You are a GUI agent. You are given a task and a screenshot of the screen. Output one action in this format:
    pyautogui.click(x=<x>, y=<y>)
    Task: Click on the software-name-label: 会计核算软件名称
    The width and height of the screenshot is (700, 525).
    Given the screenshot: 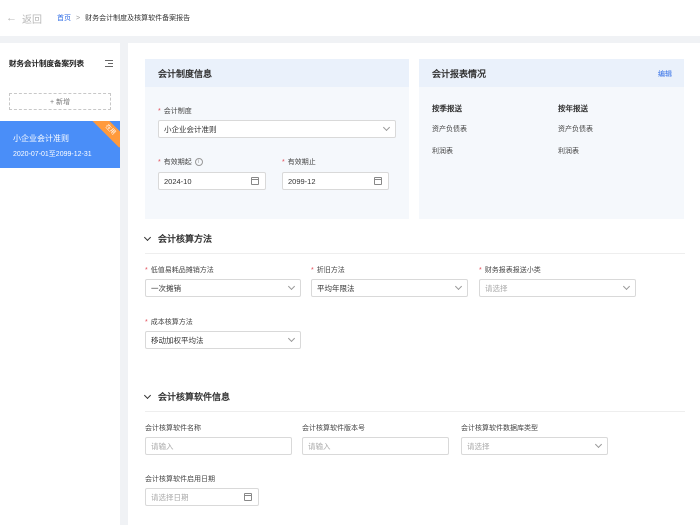 What is the action you would take?
    pyautogui.click(x=173, y=428)
    